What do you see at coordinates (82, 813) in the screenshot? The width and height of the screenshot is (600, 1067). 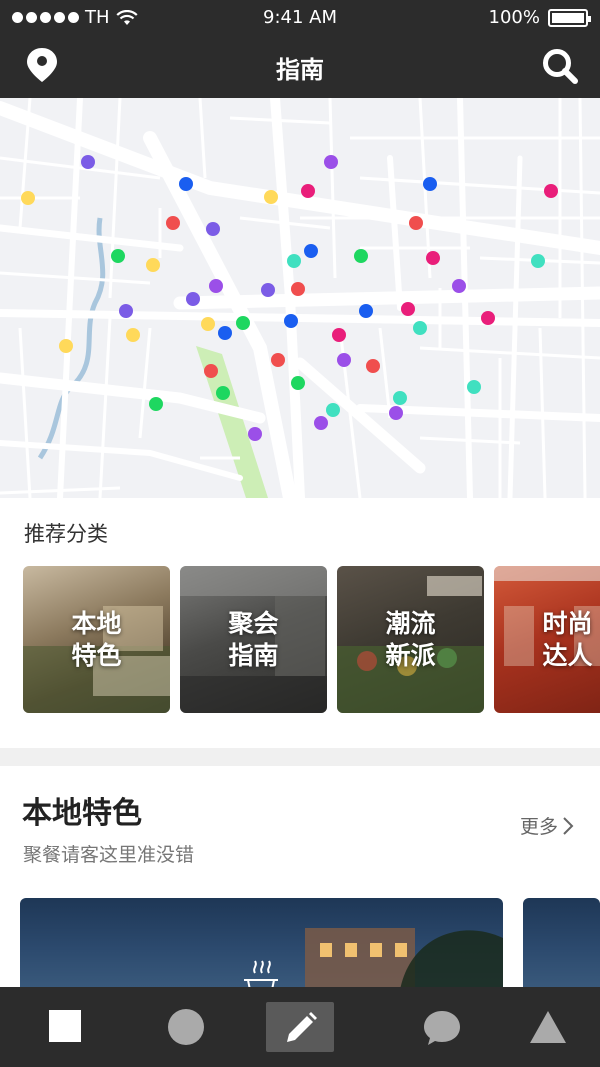 I see `feature-title: 本地特色` at bounding box center [82, 813].